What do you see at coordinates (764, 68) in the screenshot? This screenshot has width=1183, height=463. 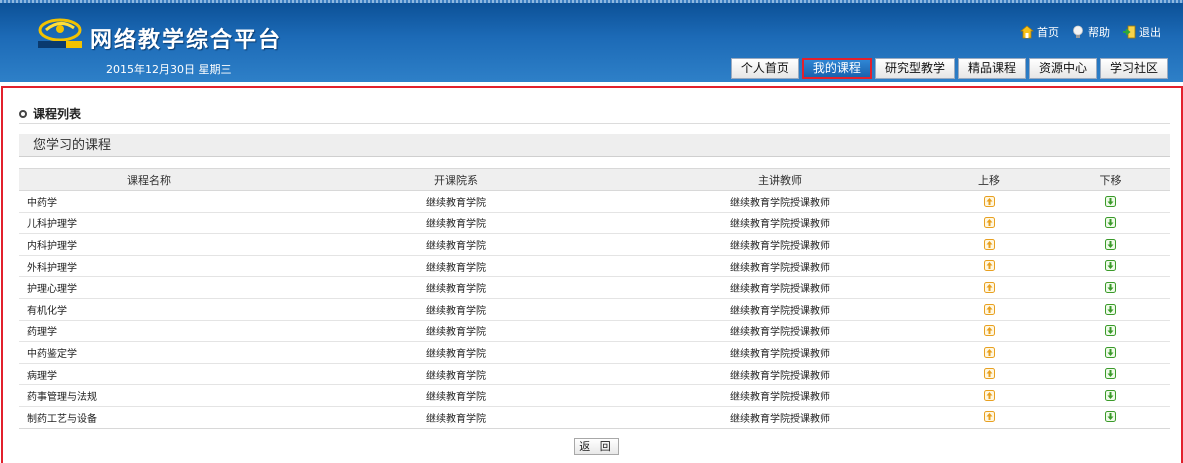 I see `tab-personal-home: 个人首页` at bounding box center [764, 68].